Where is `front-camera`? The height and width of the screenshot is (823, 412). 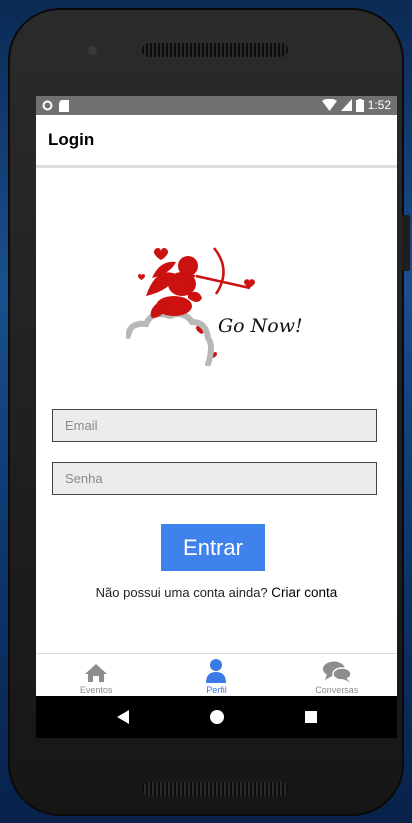
front-camera is located at coordinates (92, 50).